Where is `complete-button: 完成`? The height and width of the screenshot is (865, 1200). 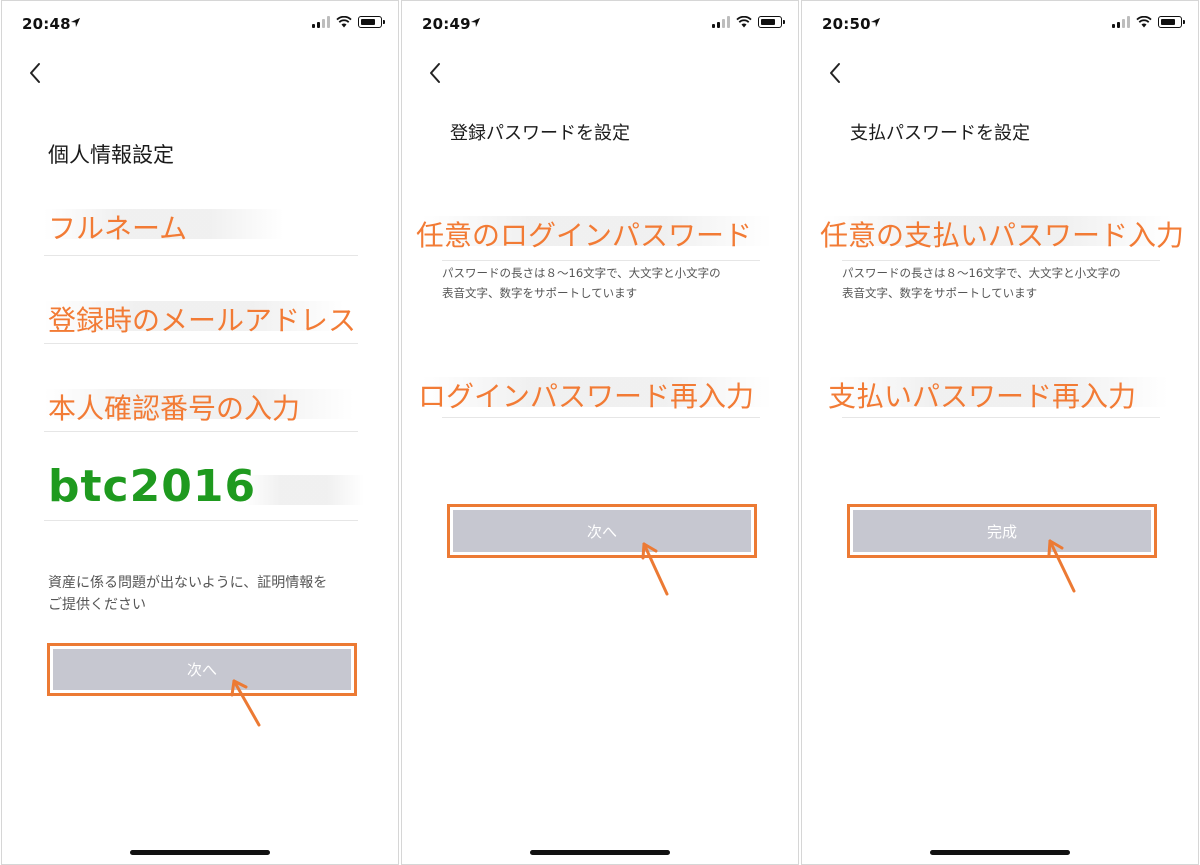 complete-button: 完成 is located at coordinates (1002, 531).